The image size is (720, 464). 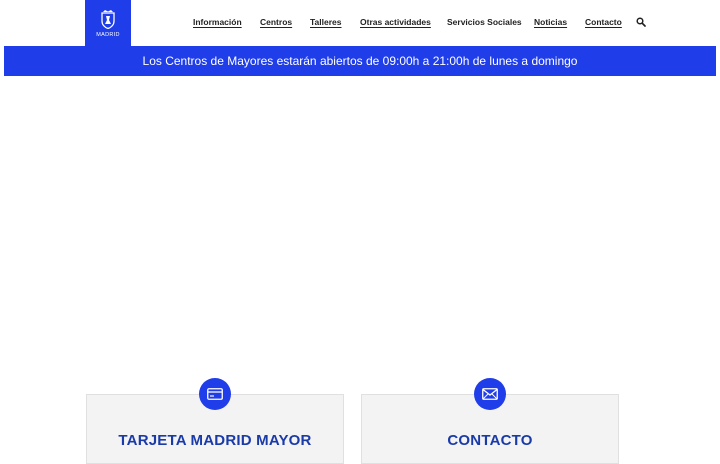 I want to click on envelope-icon, so click(x=490, y=394).